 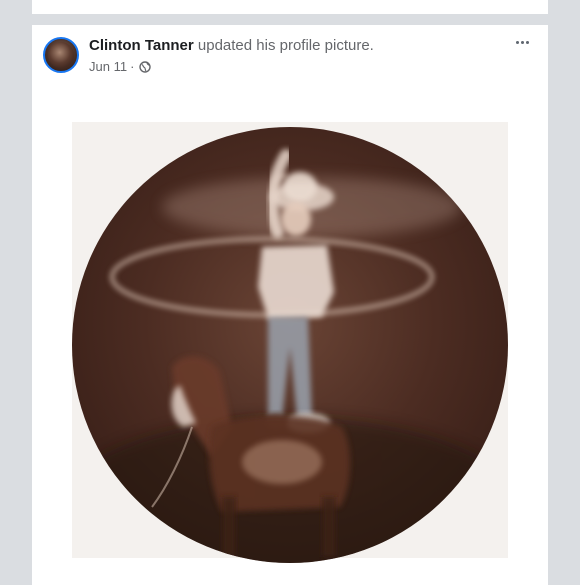 I want to click on author-name-link: Clinton Tanner, so click(x=141, y=45).